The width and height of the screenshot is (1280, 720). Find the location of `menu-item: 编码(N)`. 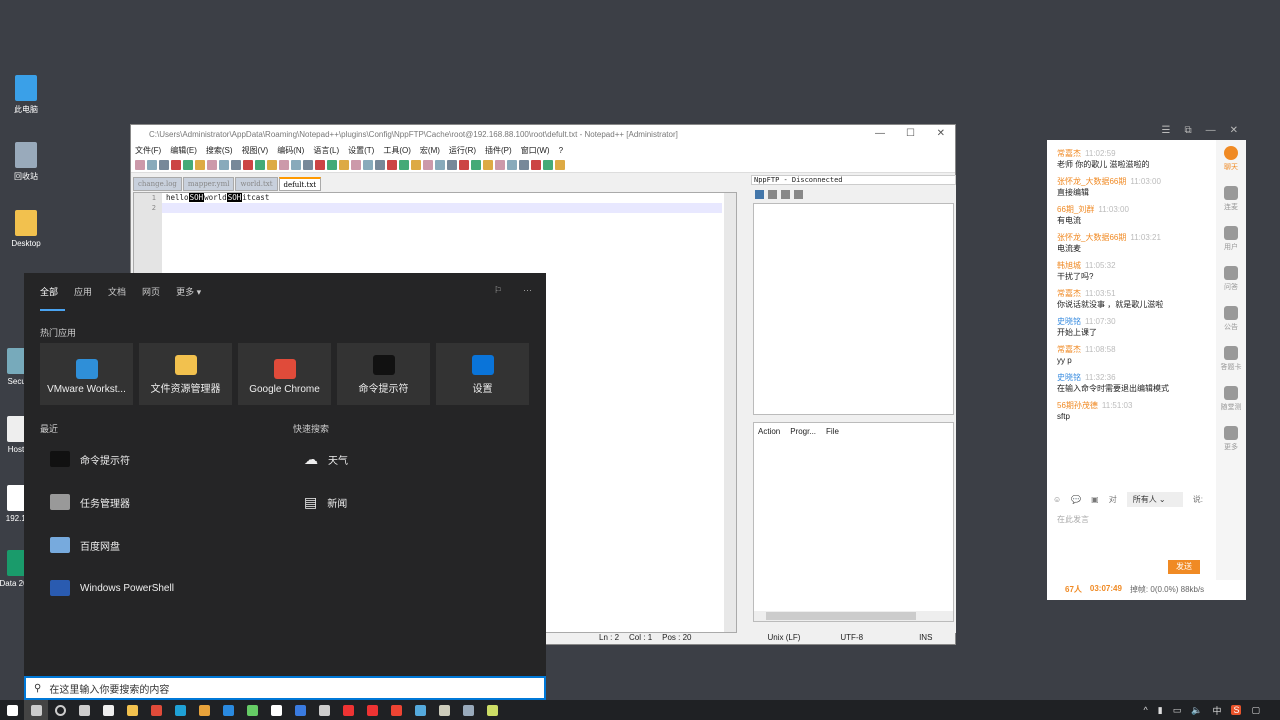

menu-item: 编码(N) is located at coordinates (290, 150).